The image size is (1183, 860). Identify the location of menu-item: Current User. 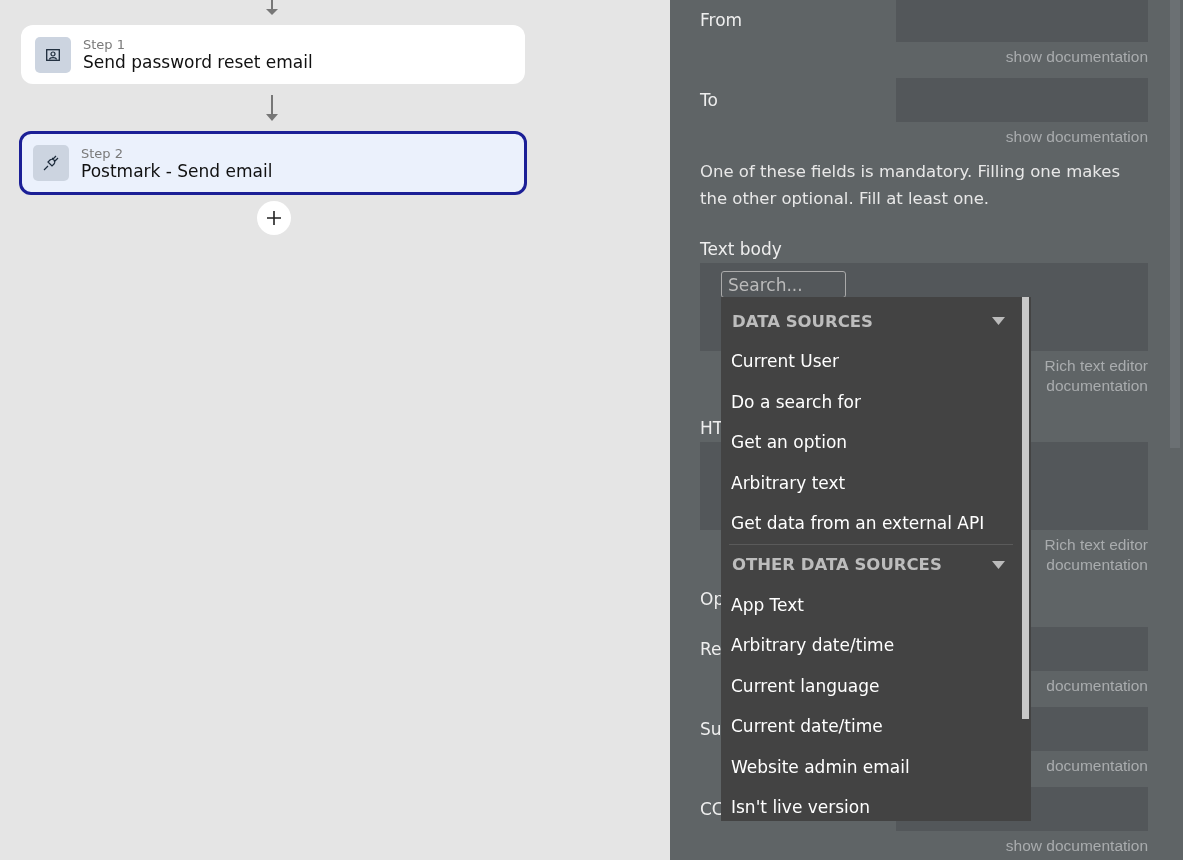
(871, 361).